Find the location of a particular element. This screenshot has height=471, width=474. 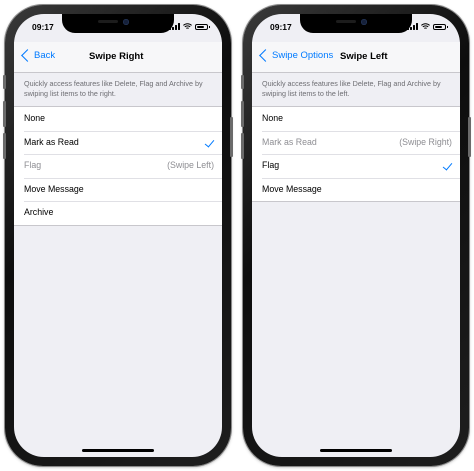

navigation-bar: Back Swipe Right is located at coordinates (118, 57).